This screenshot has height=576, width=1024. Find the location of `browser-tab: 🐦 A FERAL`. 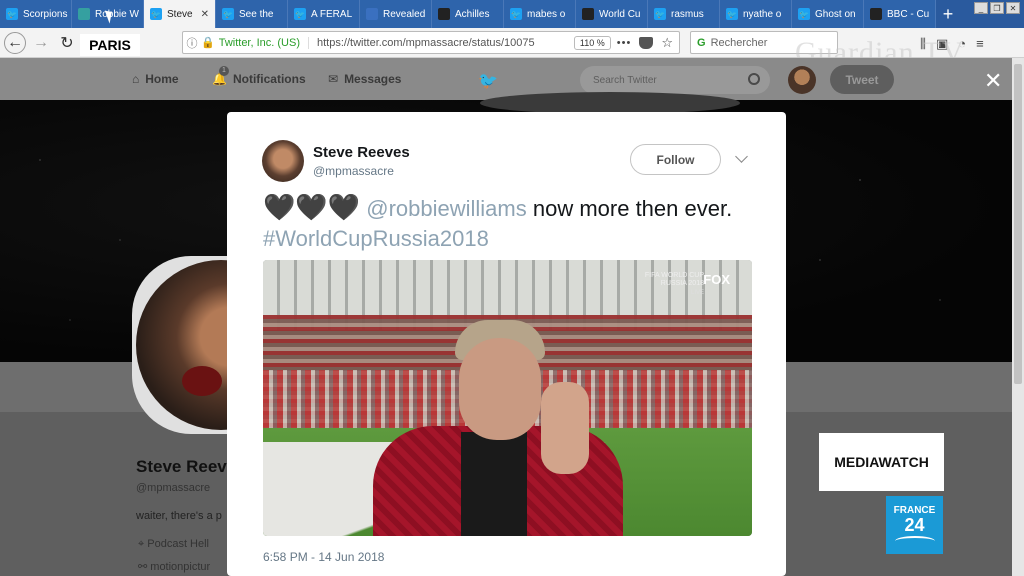

browser-tab: 🐦 A FERAL is located at coordinates (324, 14).